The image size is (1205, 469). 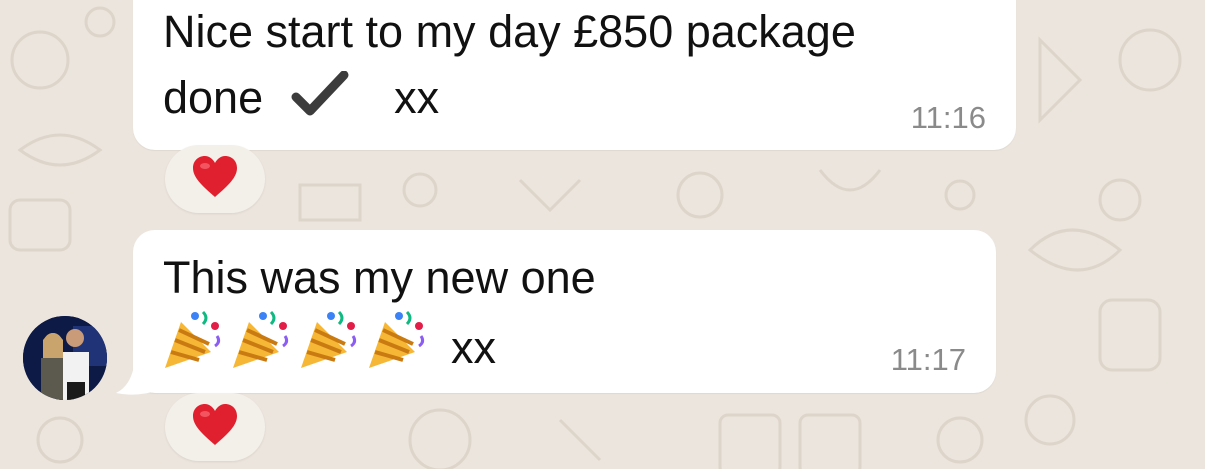 What do you see at coordinates (417, 97) in the screenshot?
I see `message-1-suffix: xx` at bounding box center [417, 97].